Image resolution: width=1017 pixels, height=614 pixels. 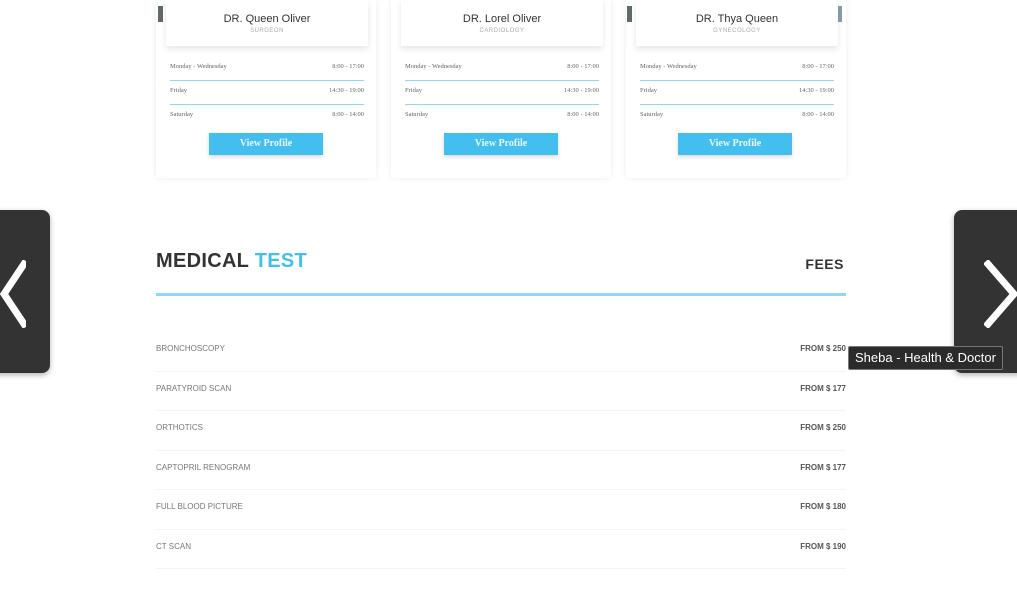 What do you see at coordinates (179, 427) in the screenshot?
I see `test-name: ORTHOTICS` at bounding box center [179, 427].